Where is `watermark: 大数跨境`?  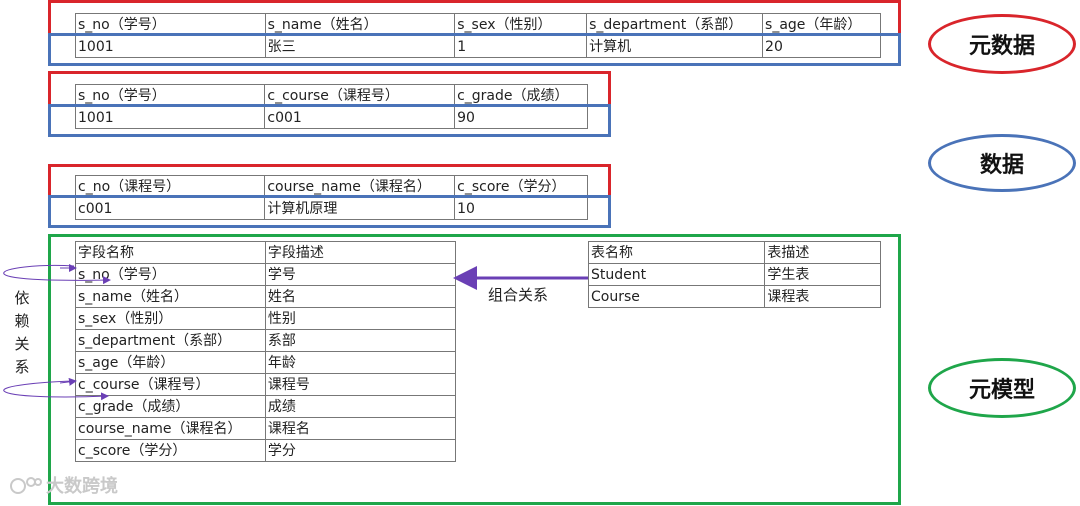 watermark: 大数跨境 is located at coordinates (63, 485).